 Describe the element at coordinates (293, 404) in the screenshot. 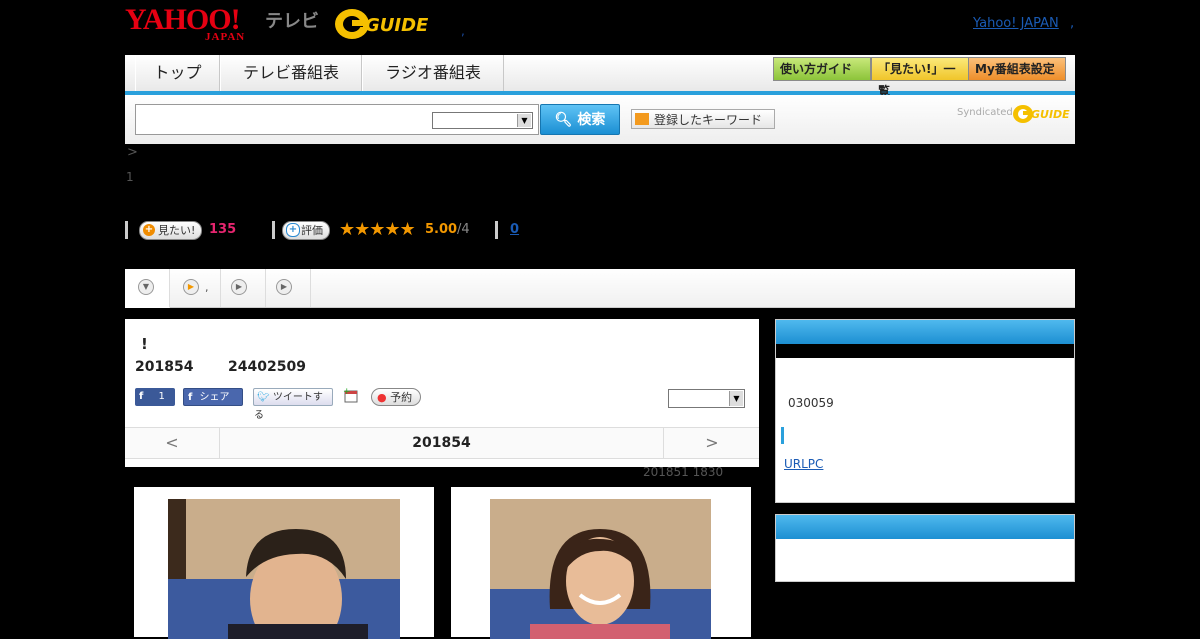

I see `tweet-button: 🐦︎ ツイートする` at that location.